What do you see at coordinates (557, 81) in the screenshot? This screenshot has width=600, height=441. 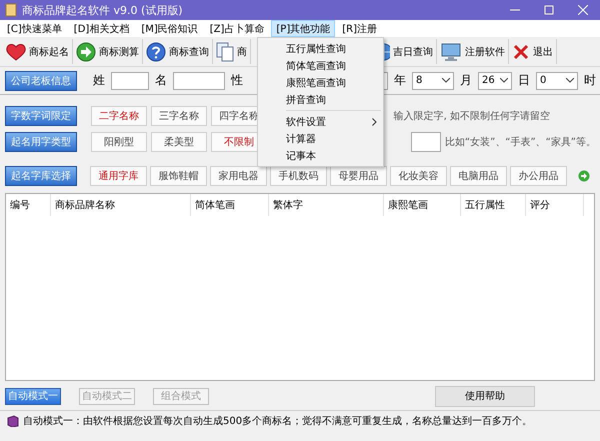 I see `dropdown-field: 0` at bounding box center [557, 81].